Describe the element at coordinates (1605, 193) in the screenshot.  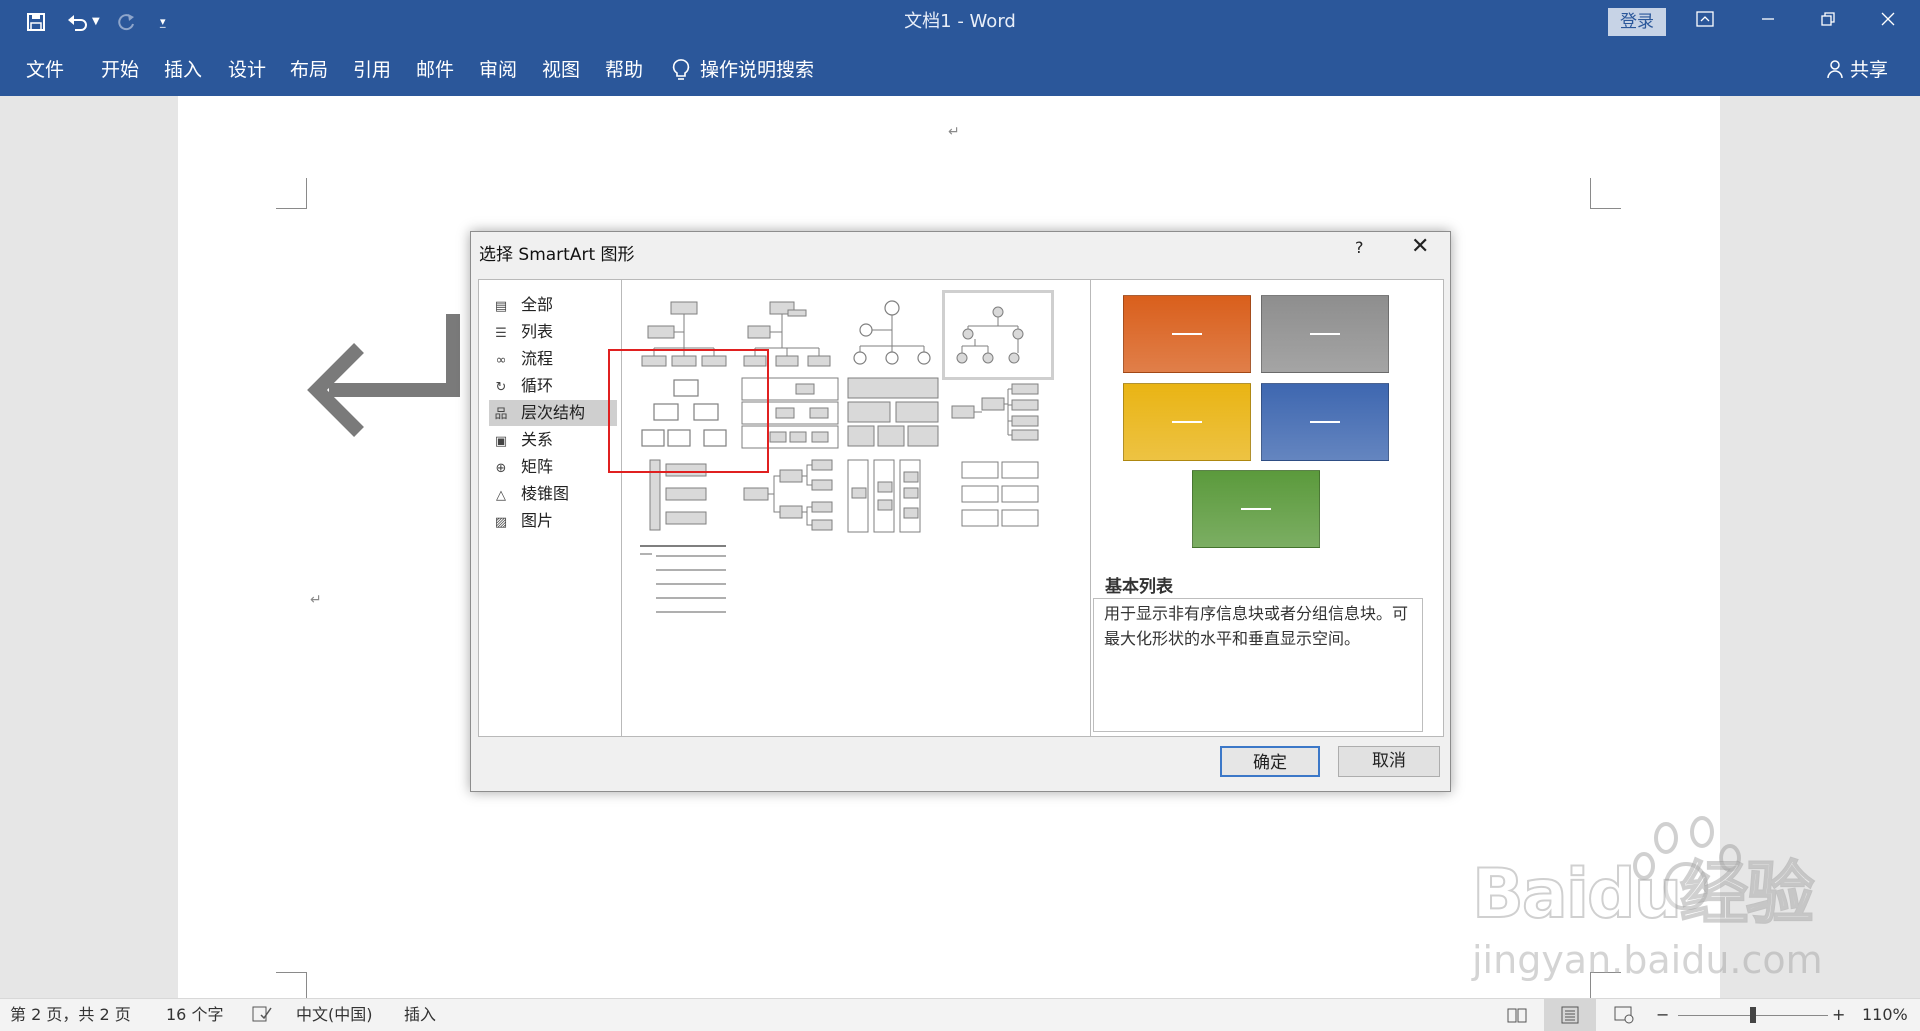
I see `margin-corner-top-right` at that location.